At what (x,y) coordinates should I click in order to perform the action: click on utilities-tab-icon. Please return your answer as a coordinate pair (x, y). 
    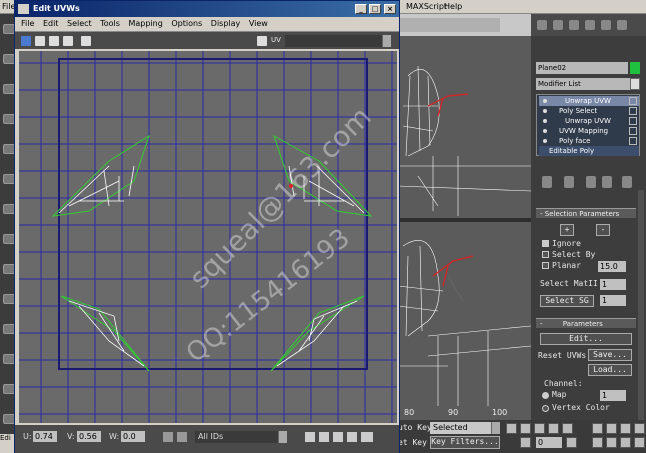
    Looking at the image, I should click on (622, 25).